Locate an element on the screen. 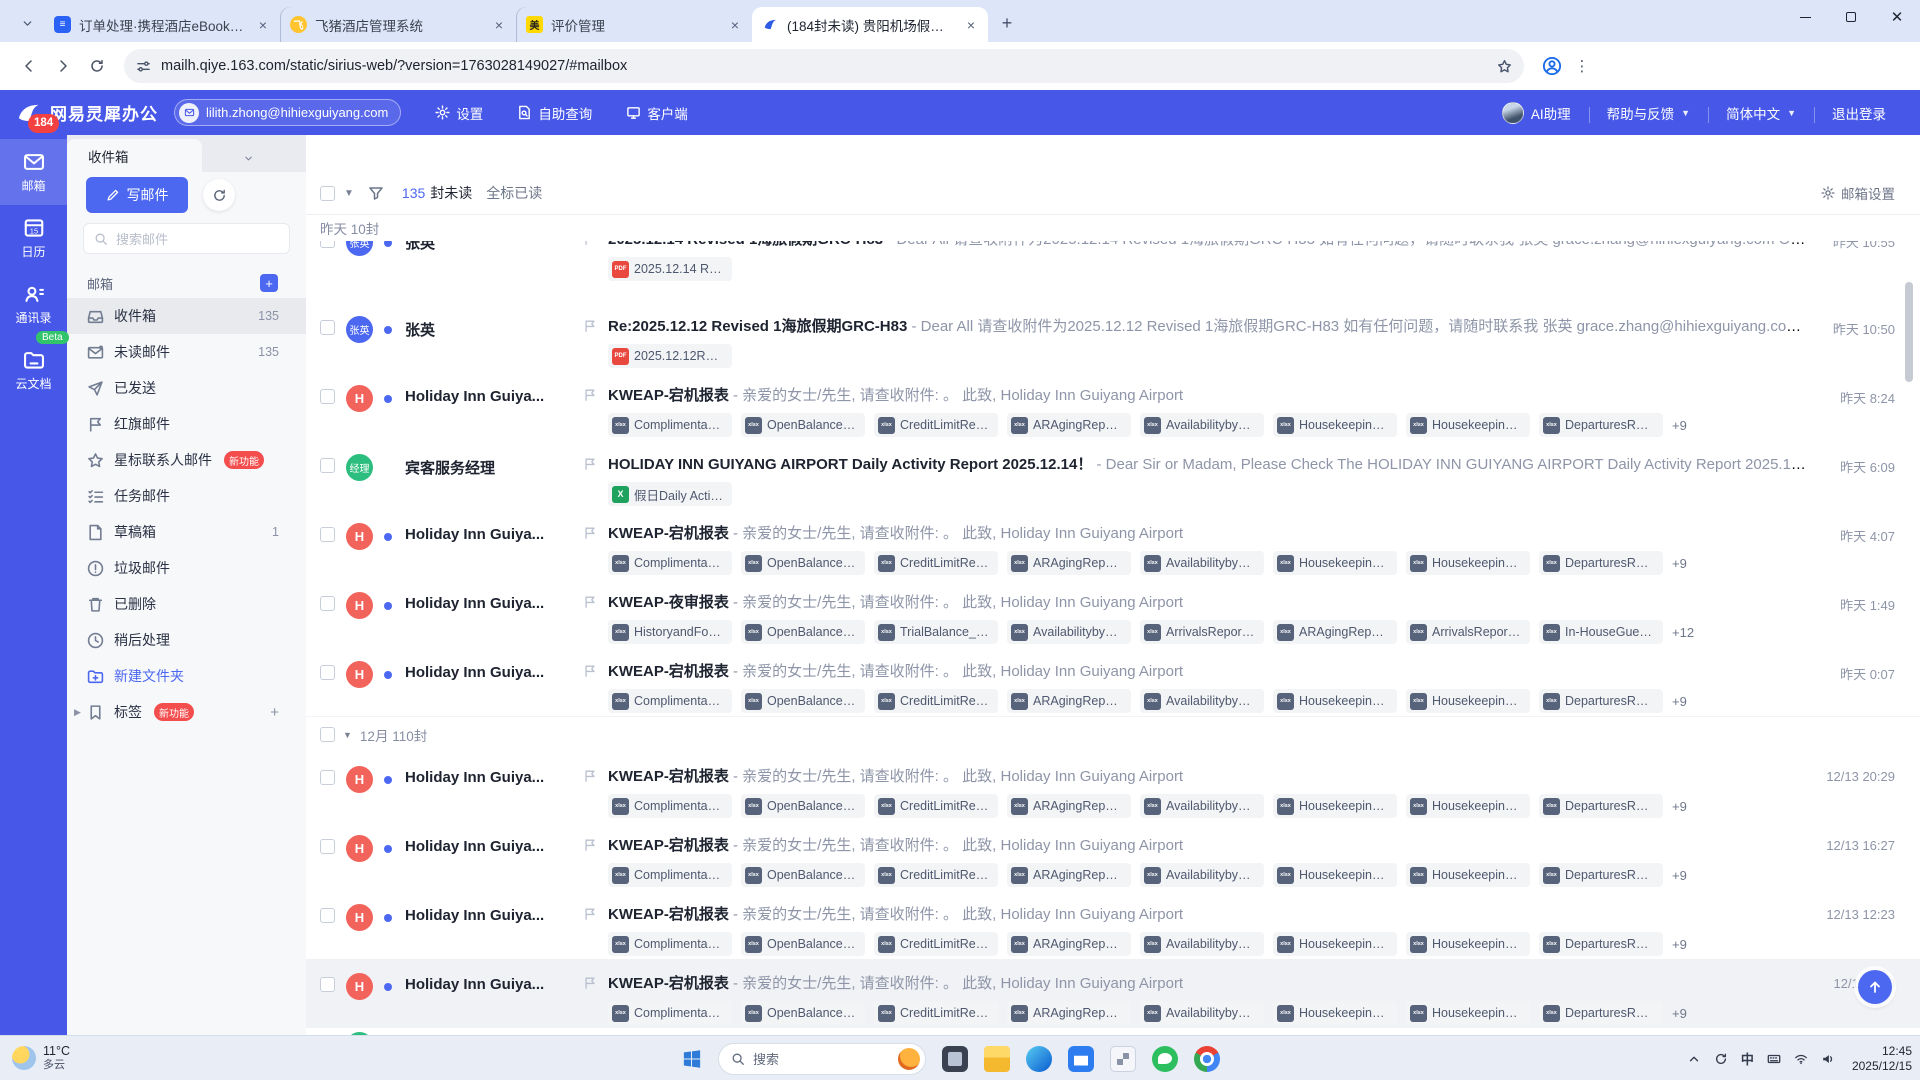 The width and height of the screenshot is (1920, 1080). appbar-item-monitor: 客户端 is located at coordinates (657, 113).